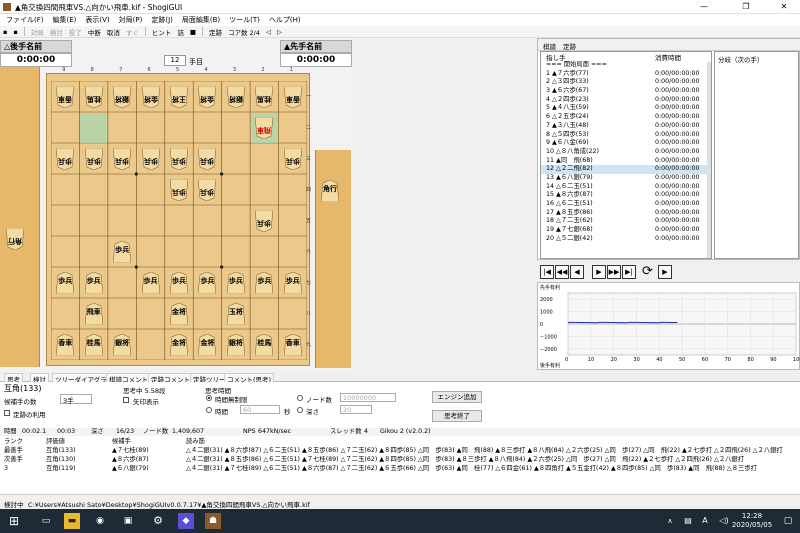 Image resolution: width=800 pixels, height=533 pixels. Describe the element at coordinates (100, 521) in the screenshot. I see `edge-icon: ◉` at that location.